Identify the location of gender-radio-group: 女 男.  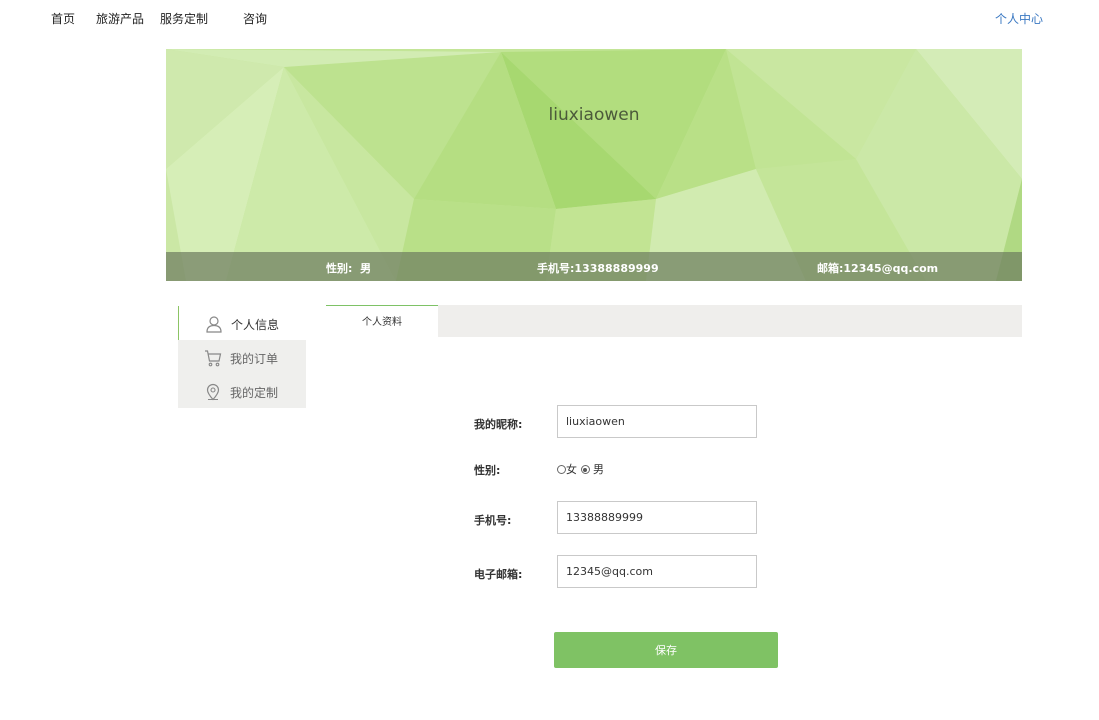
(580, 469).